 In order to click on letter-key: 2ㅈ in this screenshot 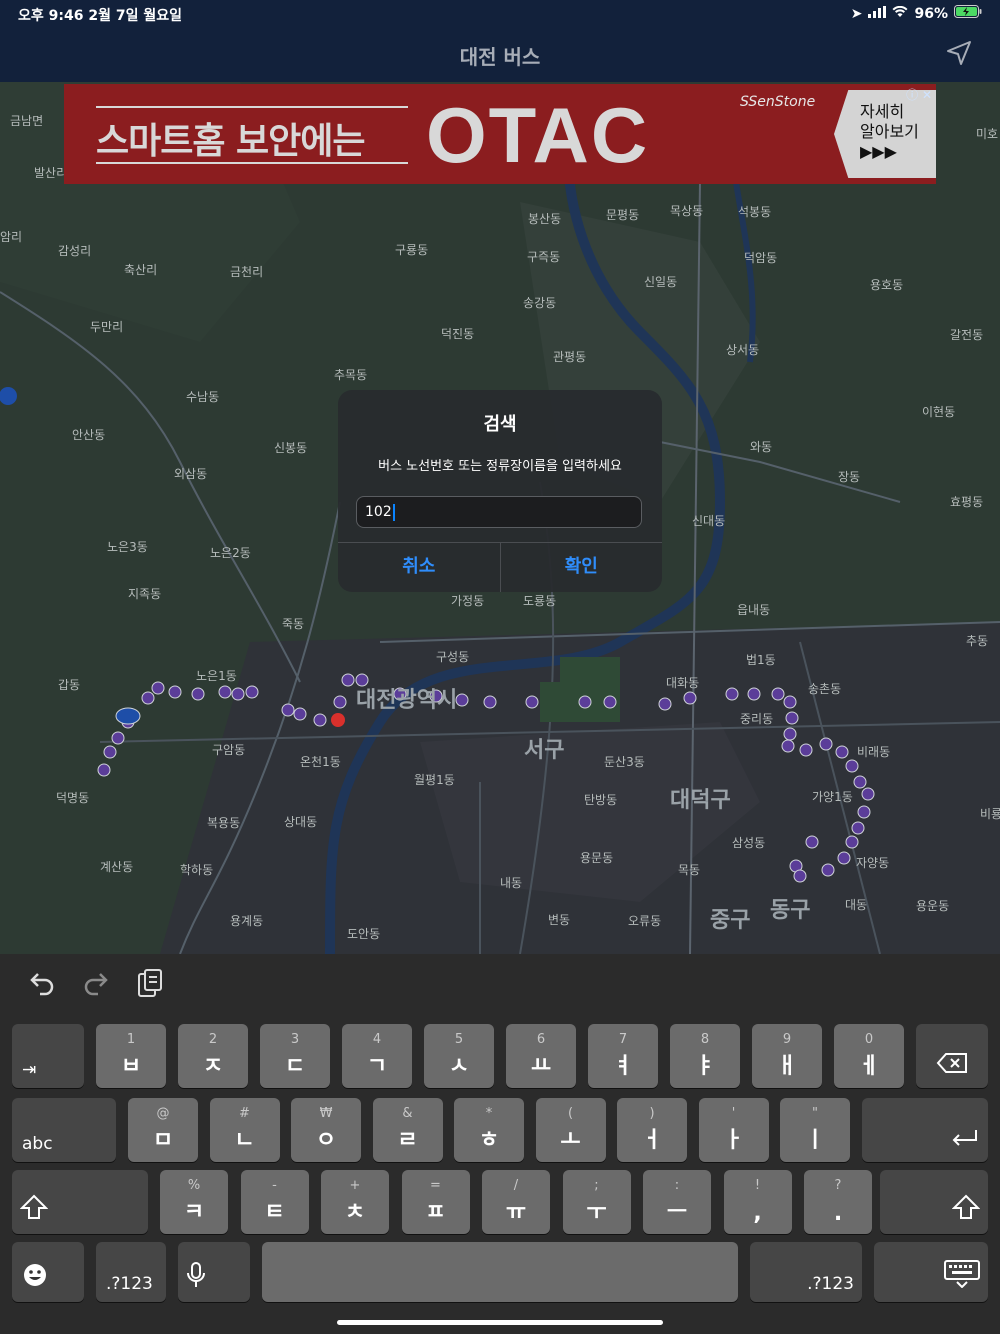, I will do `click(213, 1056)`.